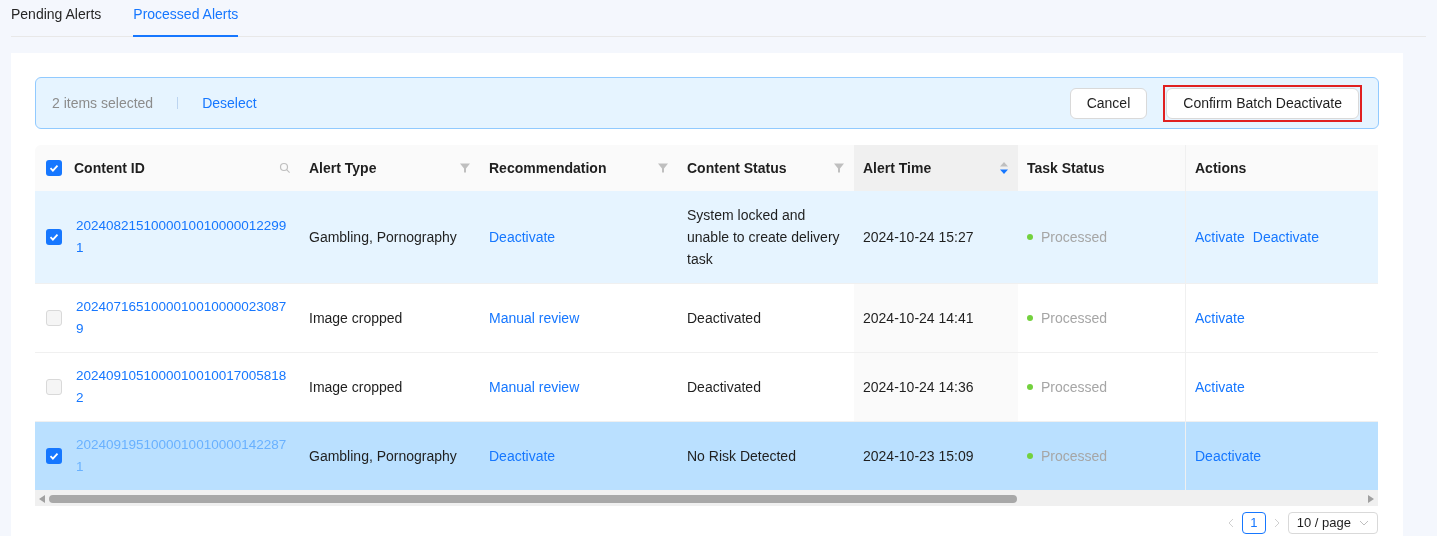 The width and height of the screenshot is (1437, 536). I want to click on table-cell-text: 2024-10-23 15:09, so click(918, 456).